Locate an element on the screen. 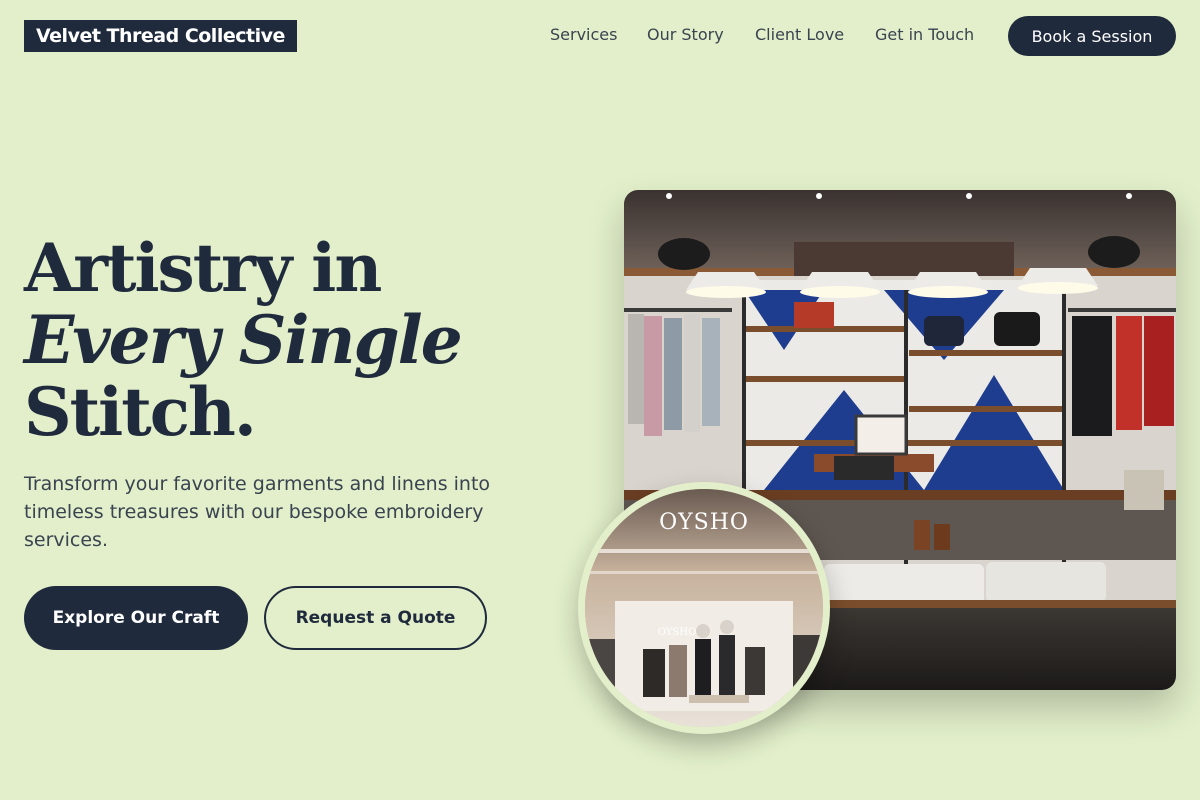 The width and height of the screenshot is (1200, 800). nav-link-client-love: Client Love is located at coordinates (799, 35).